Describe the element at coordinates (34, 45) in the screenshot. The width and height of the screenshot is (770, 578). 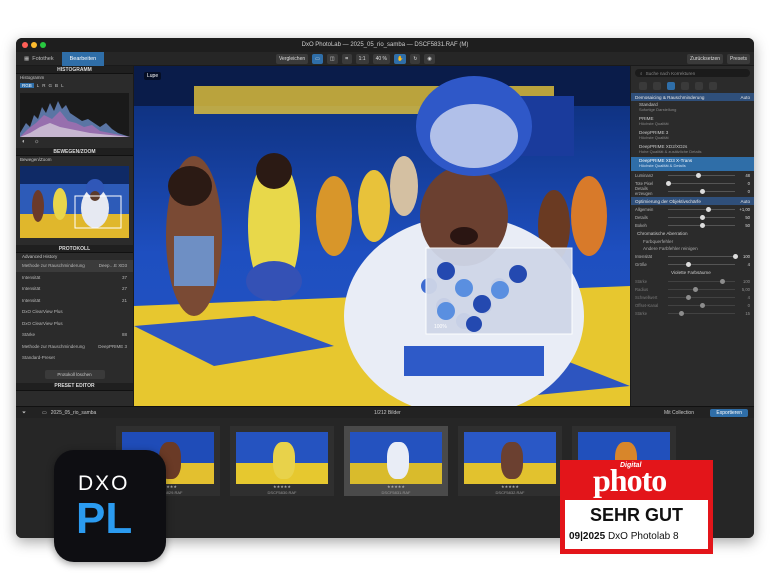
I see `minimize-window-button` at that location.